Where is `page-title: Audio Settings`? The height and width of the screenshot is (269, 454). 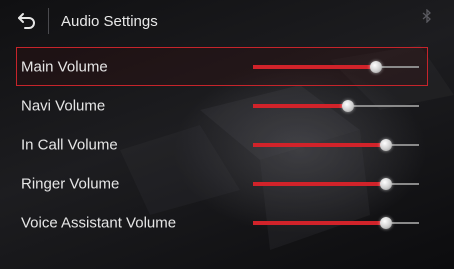 page-title: Audio Settings is located at coordinates (109, 21).